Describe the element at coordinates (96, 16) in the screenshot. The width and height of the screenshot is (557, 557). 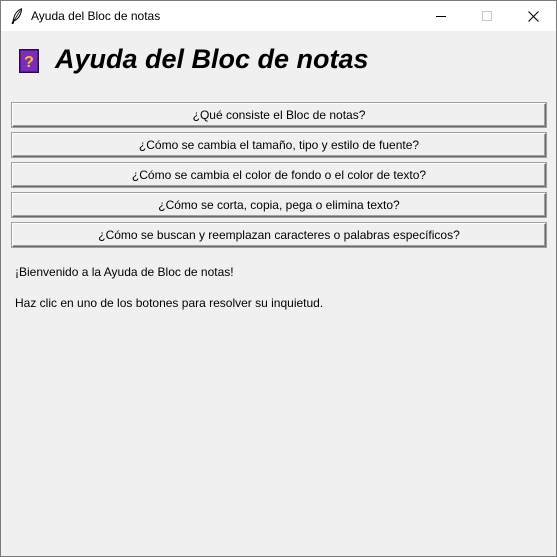
I see `window-title: Ayuda del Bloc de notas` at that location.